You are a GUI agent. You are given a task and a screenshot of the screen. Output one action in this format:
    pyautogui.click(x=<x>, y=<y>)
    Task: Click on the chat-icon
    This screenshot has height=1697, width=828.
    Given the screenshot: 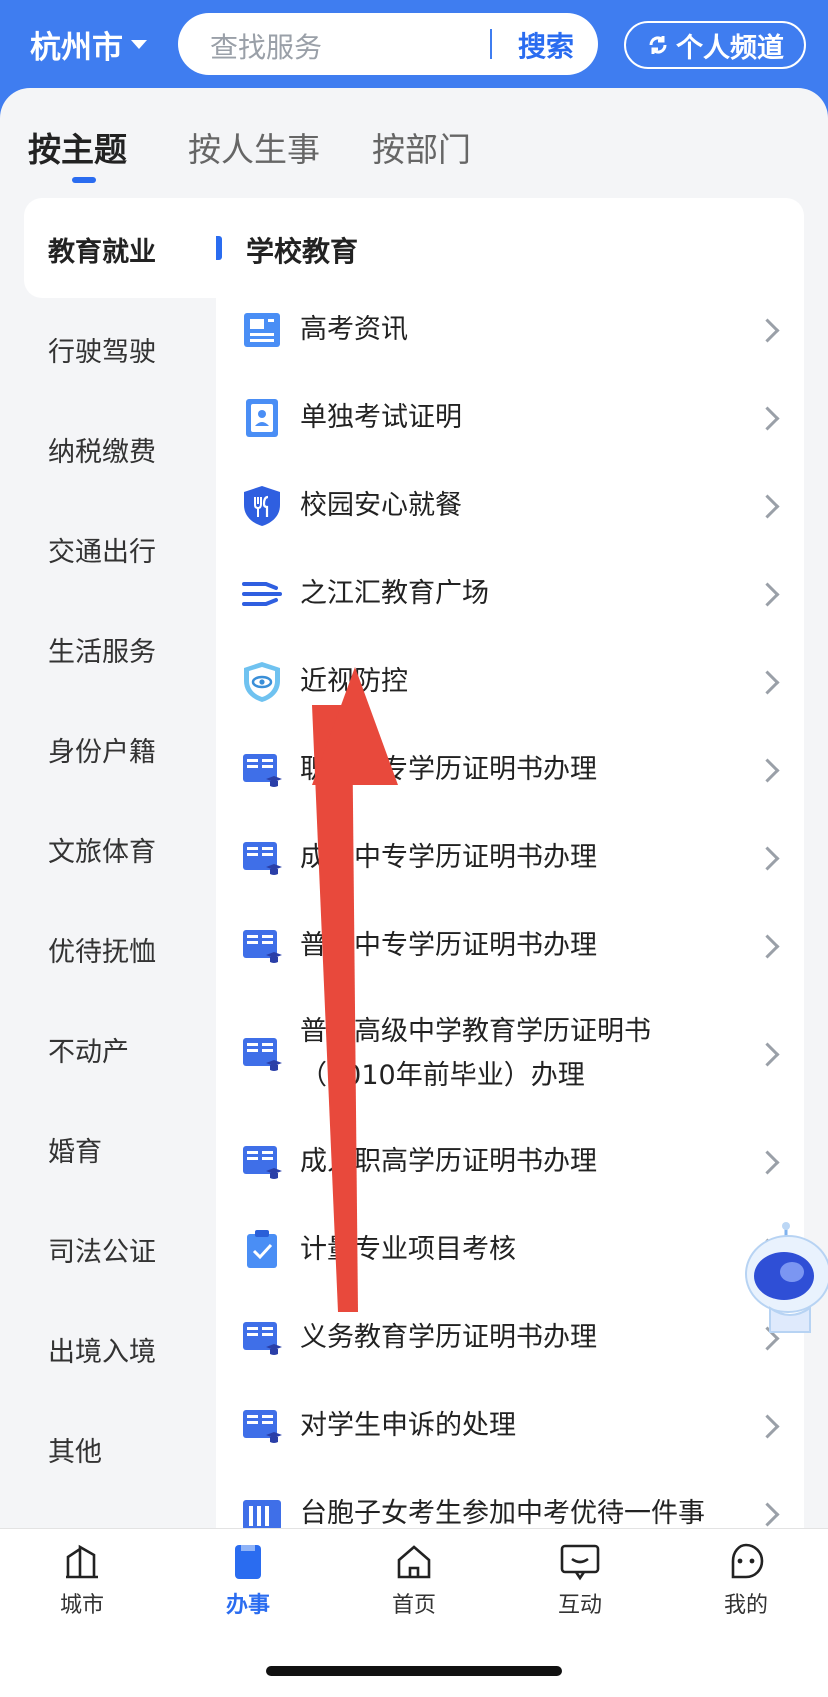 What is the action you would take?
    pyautogui.click(x=580, y=1562)
    